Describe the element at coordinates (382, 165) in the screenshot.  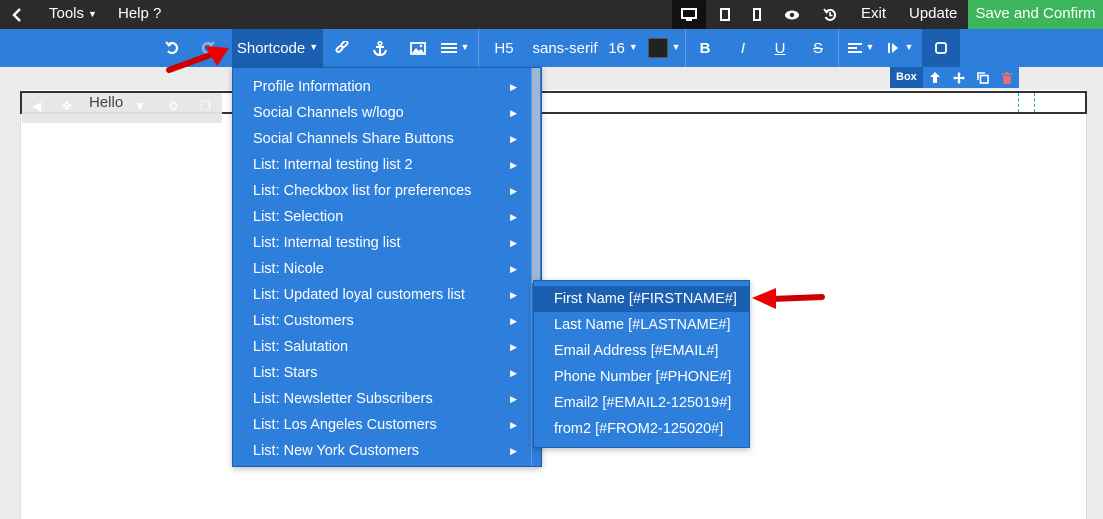
I see `shortcode-menu-item: List: Internal testing list 2 ▶` at that location.